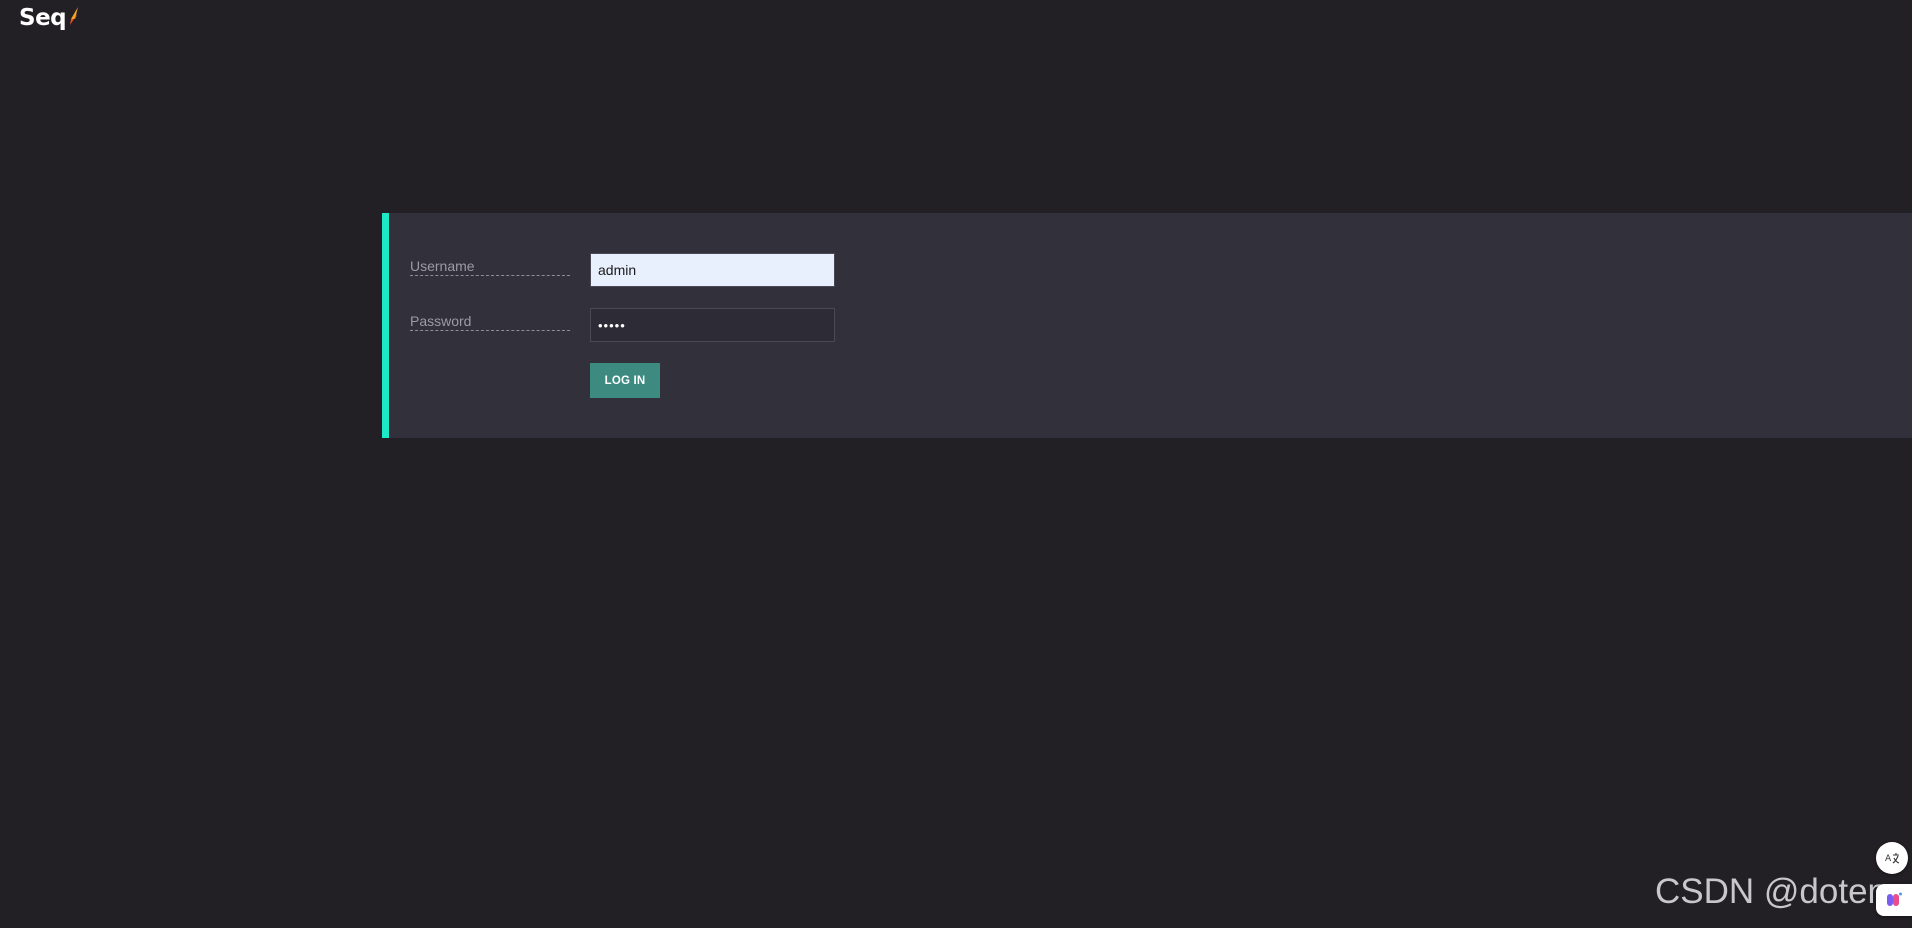 Image resolution: width=1912 pixels, height=928 pixels. I want to click on accent-bar, so click(385, 325).